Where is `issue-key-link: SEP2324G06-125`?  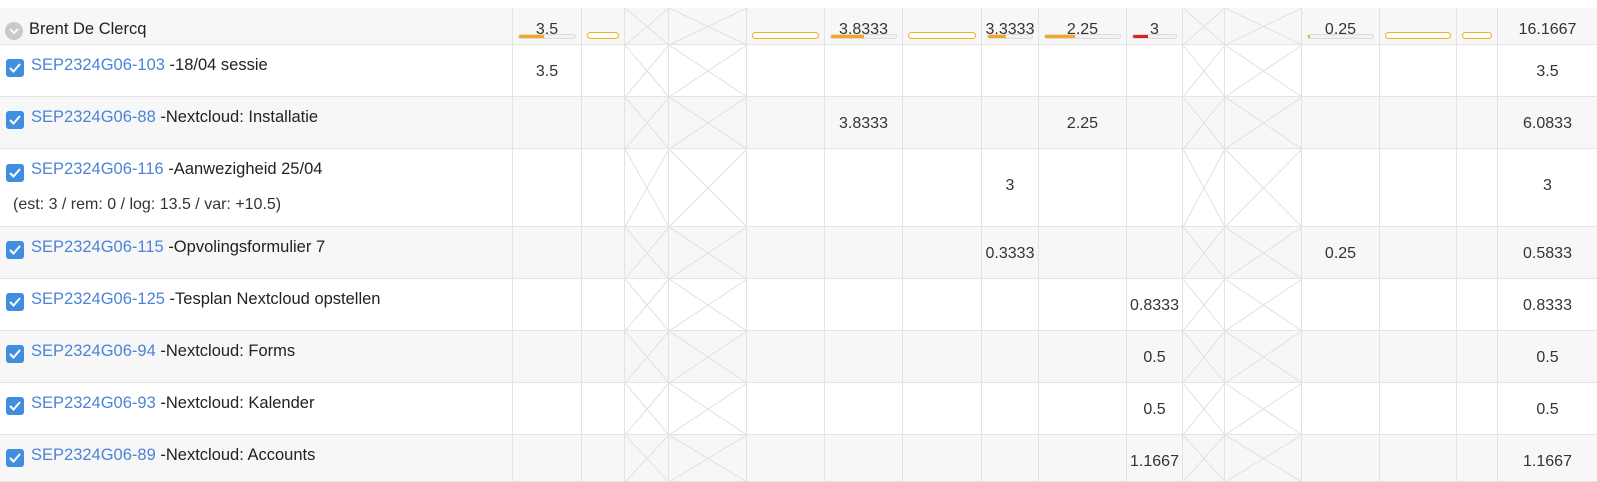 issue-key-link: SEP2324G06-125 is located at coordinates (98, 299).